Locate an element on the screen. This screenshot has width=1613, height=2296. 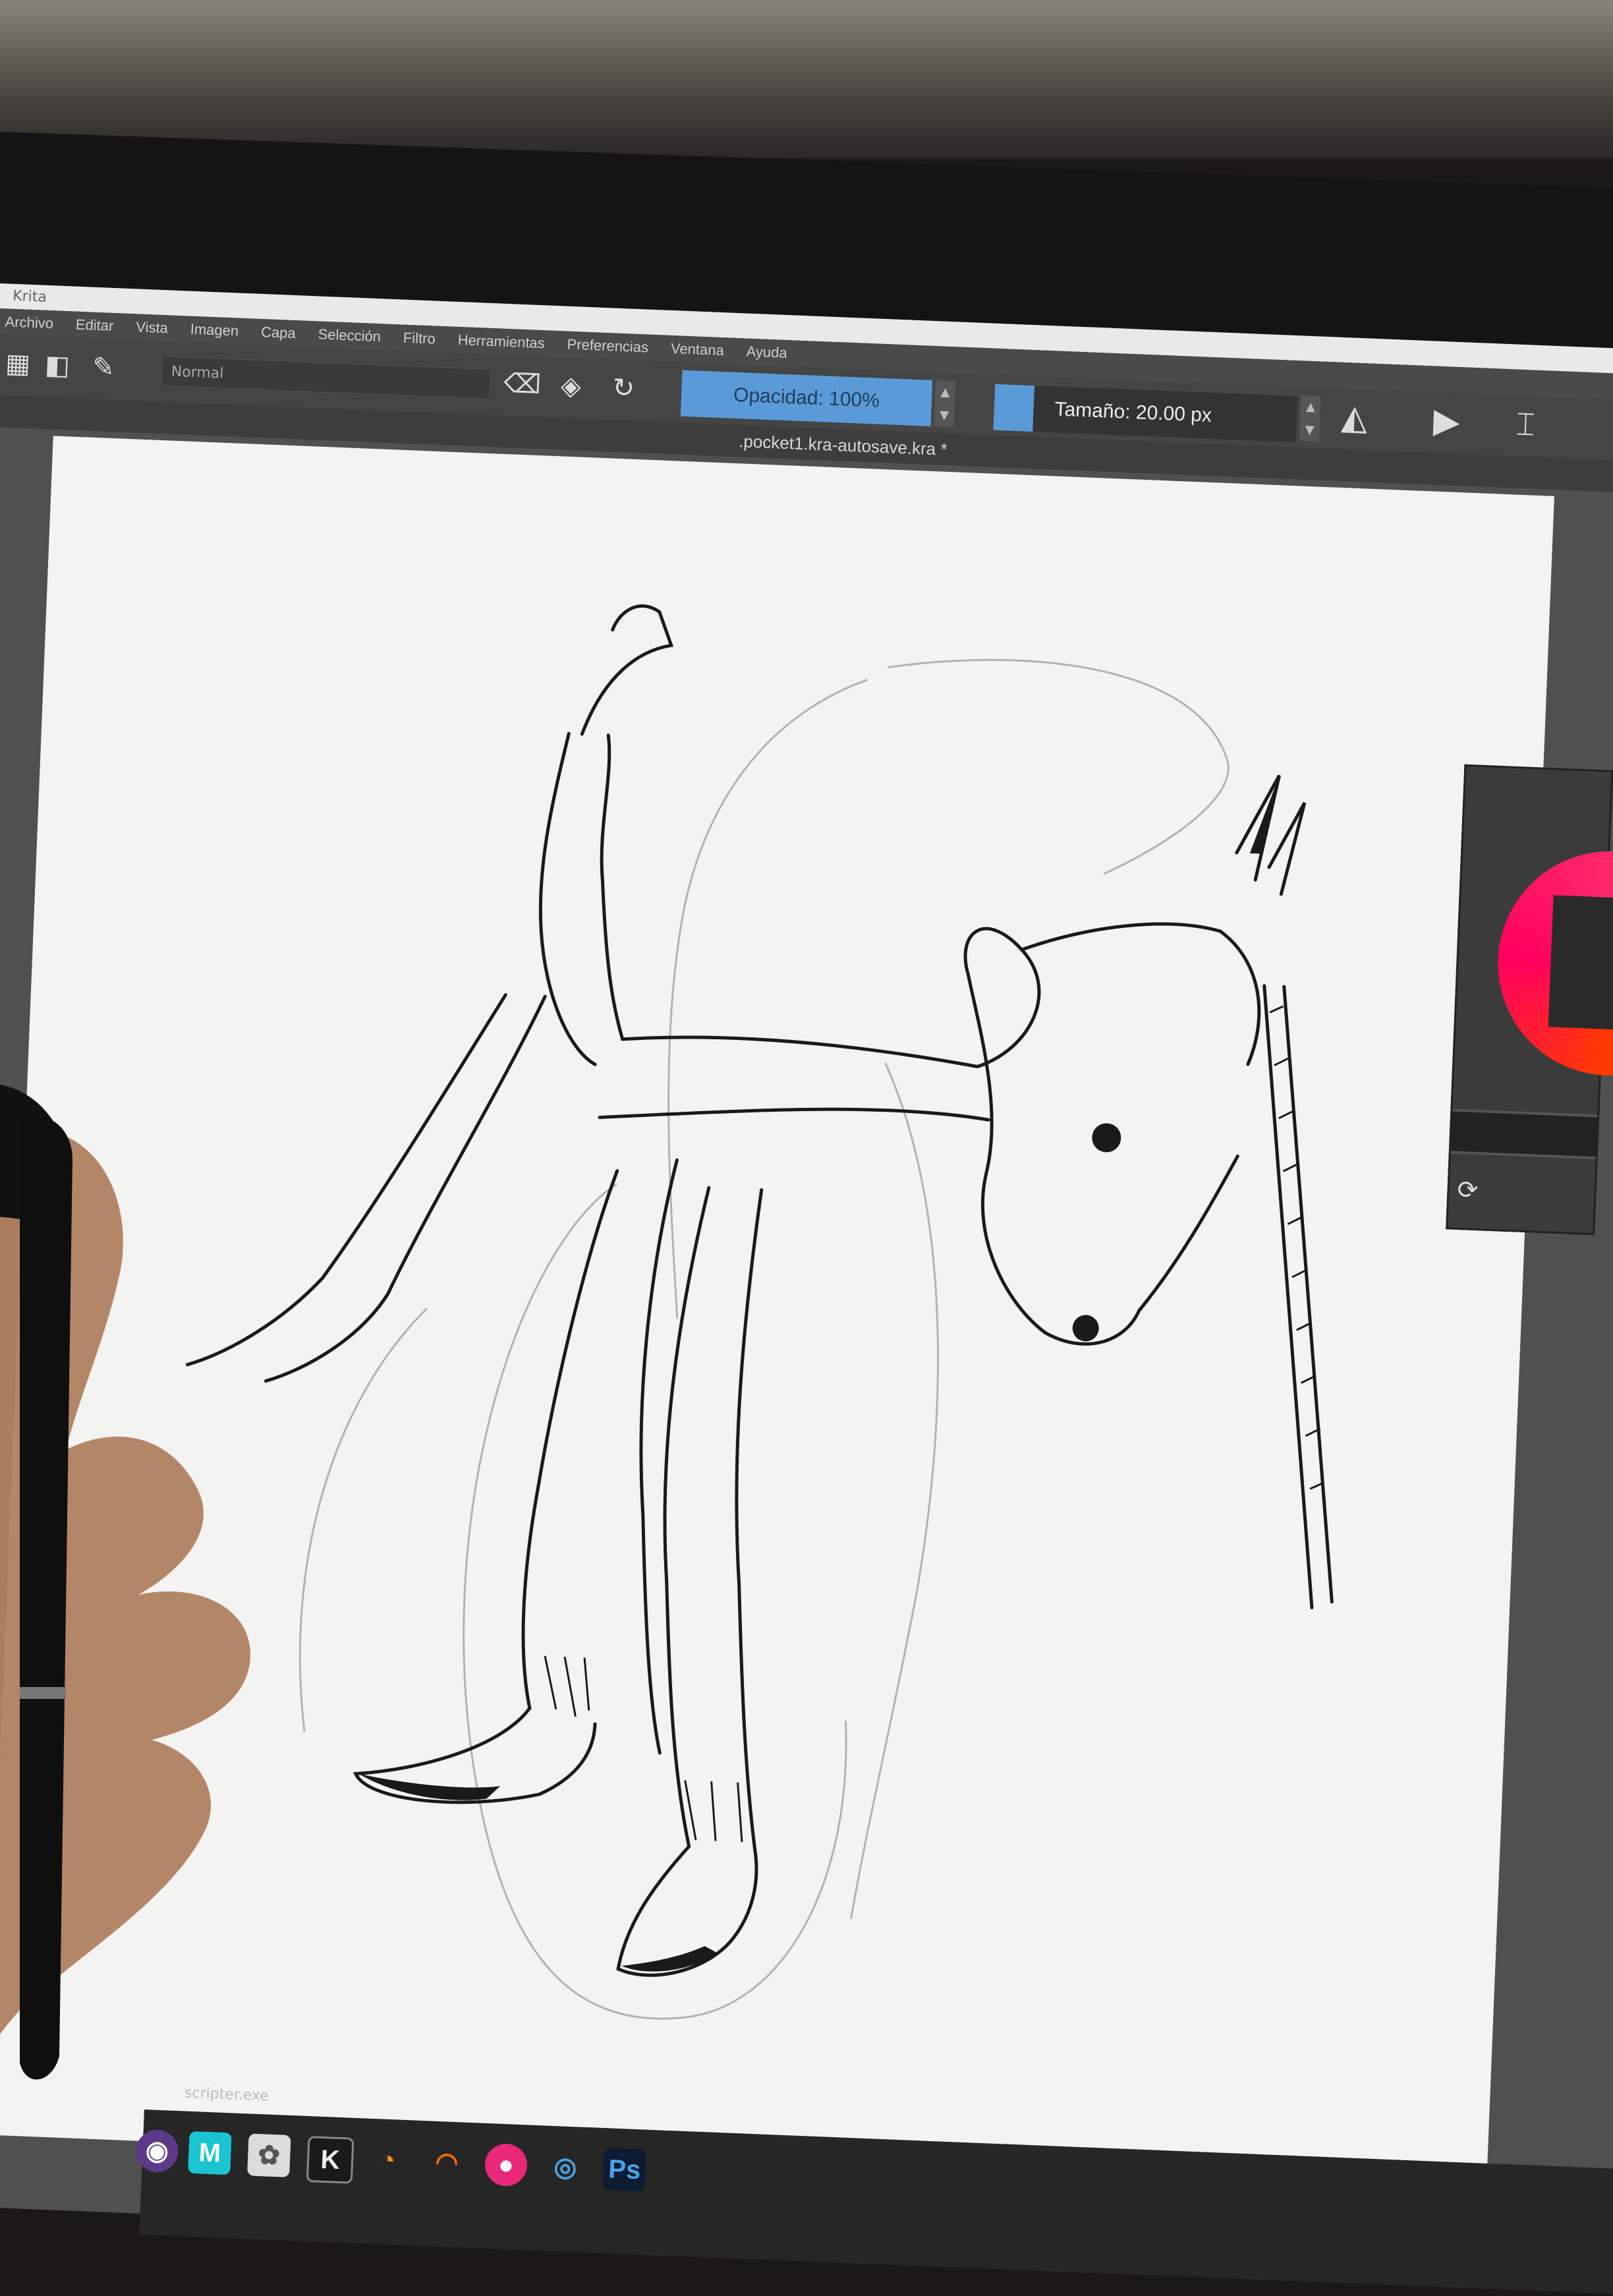
wrap-around-icon: ⌶ is located at coordinates (1526, 425).